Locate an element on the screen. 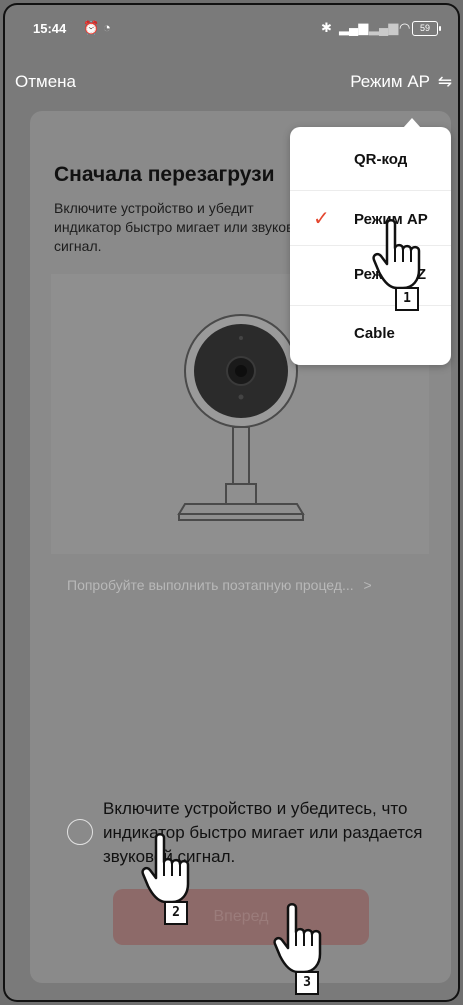  status-time: 15:44 is located at coordinates (50, 28).